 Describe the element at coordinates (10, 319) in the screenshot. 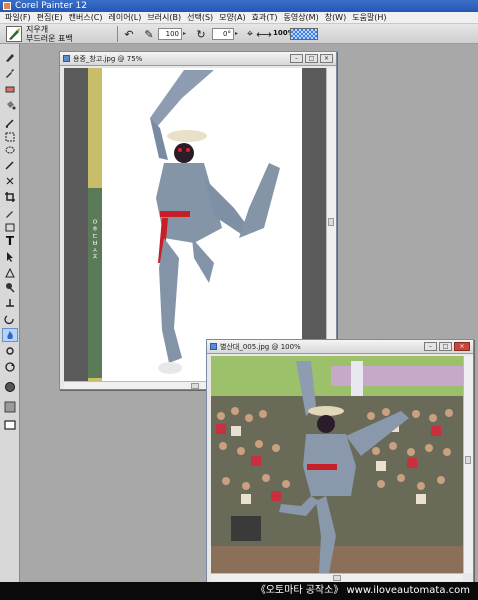

I see `dodge-icon` at that location.